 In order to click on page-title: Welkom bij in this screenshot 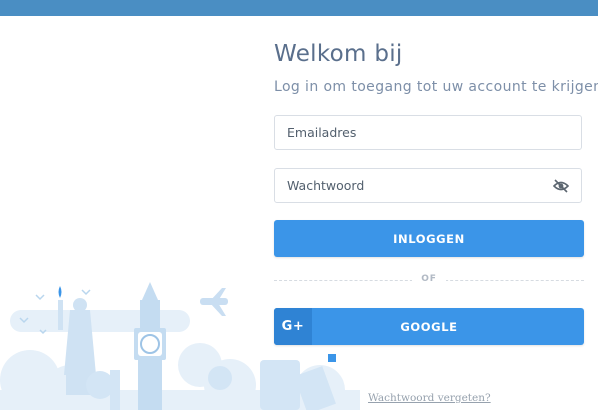, I will do `click(338, 54)`.